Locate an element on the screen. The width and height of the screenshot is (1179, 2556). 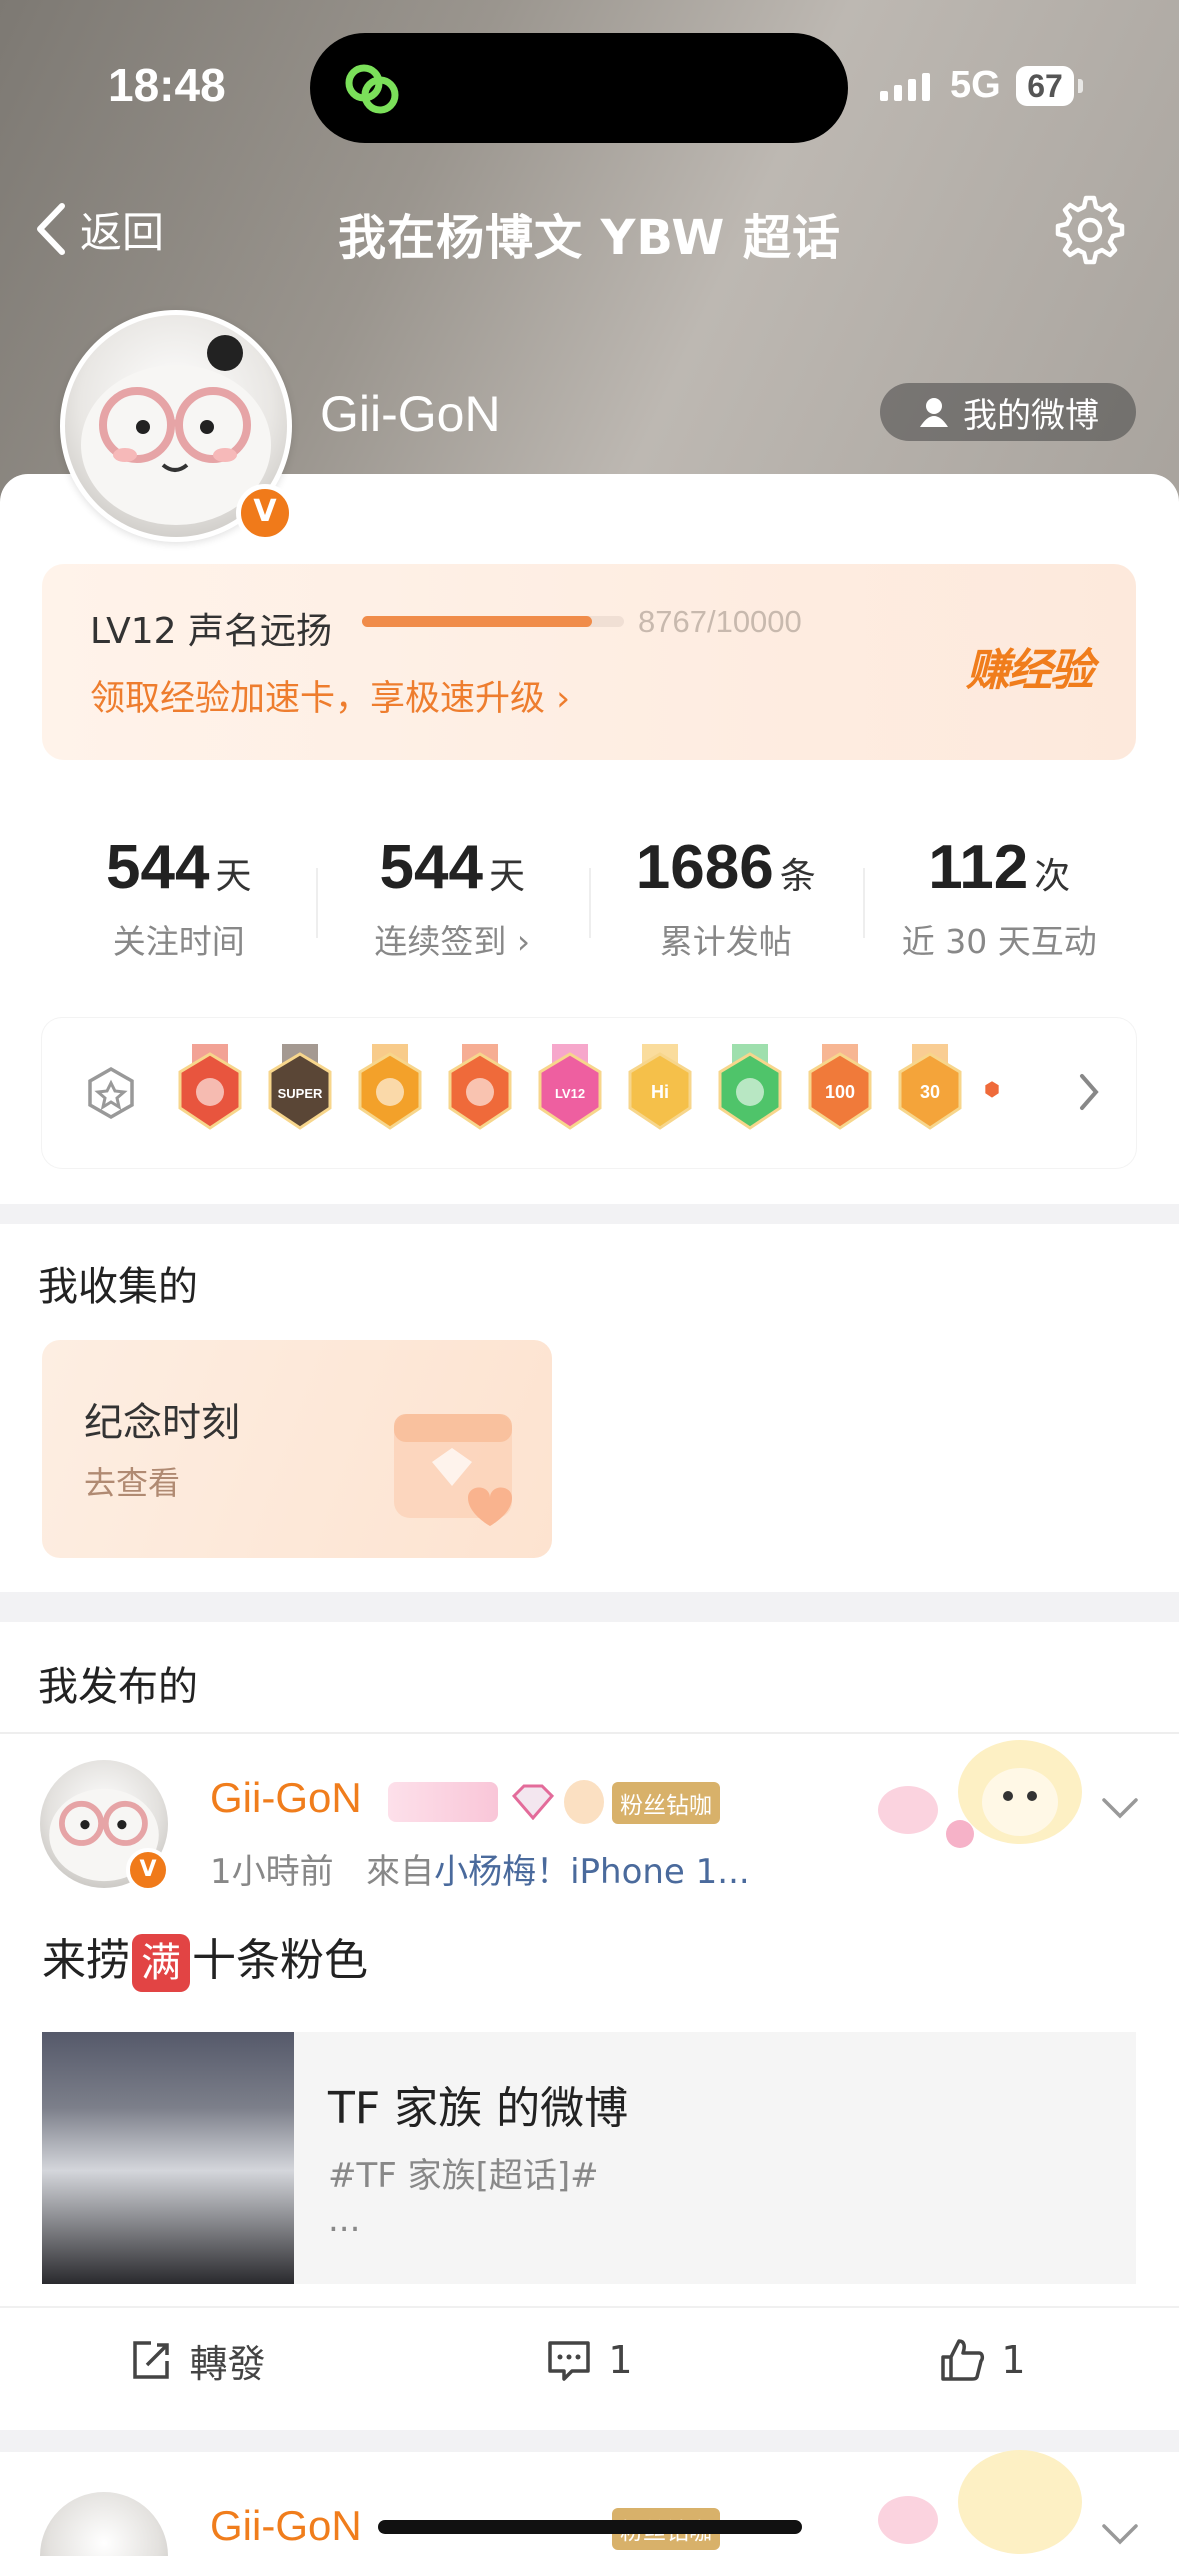
status-bar: 18:48 5G 67 is located at coordinates (589, 85).